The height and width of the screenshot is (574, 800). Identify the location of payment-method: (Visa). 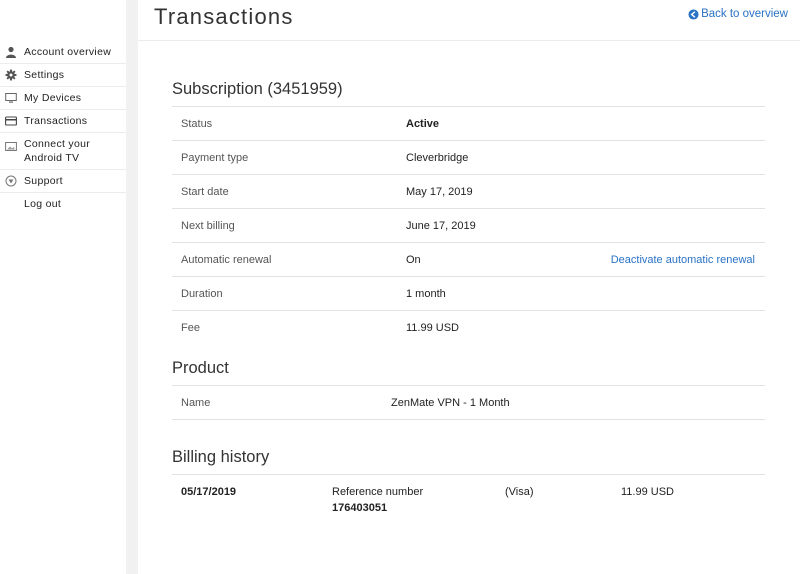
(519, 492).